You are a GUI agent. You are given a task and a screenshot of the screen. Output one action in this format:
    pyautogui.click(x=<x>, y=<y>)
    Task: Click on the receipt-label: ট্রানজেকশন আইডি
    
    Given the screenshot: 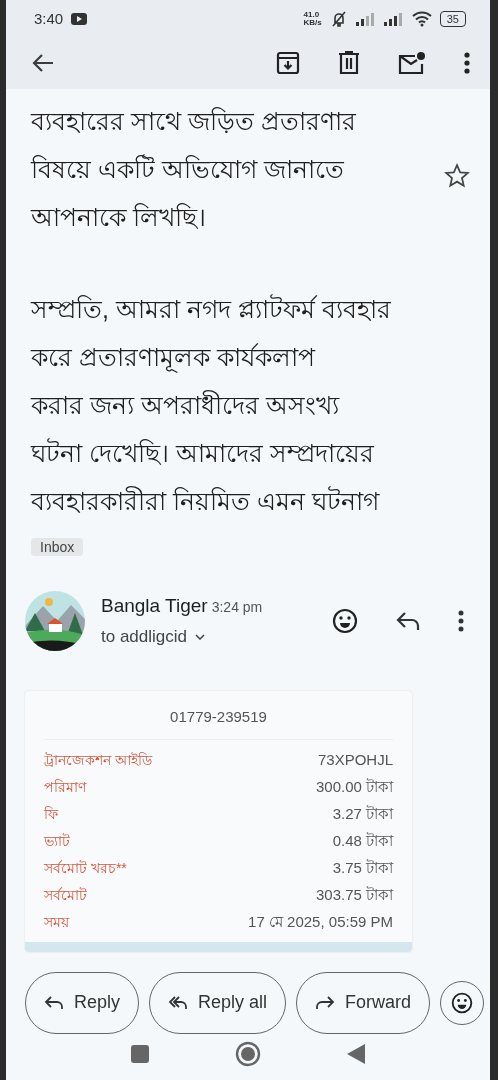 What is the action you would take?
    pyautogui.click(x=98, y=760)
    